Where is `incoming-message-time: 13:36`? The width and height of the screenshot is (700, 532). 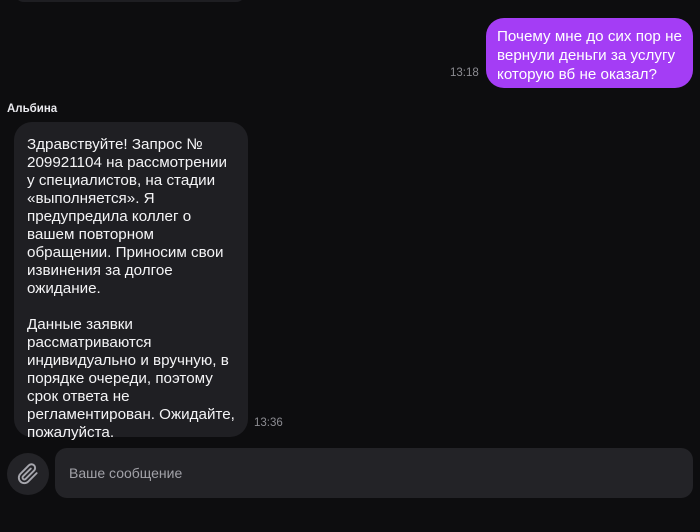 incoming-message-time: 13:36 is located at coordinates (268, 423).